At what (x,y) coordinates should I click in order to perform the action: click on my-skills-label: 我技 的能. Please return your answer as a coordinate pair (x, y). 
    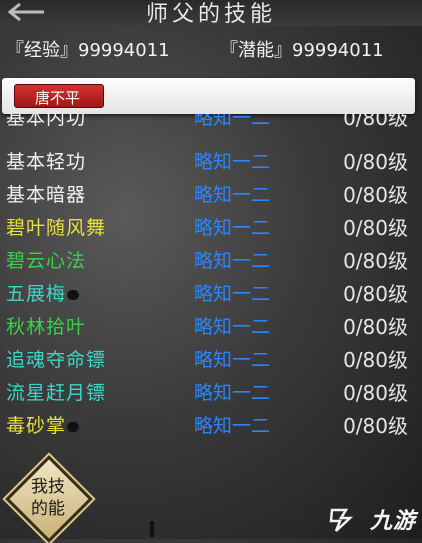
    Looking at the image, I should click on (48, 498).